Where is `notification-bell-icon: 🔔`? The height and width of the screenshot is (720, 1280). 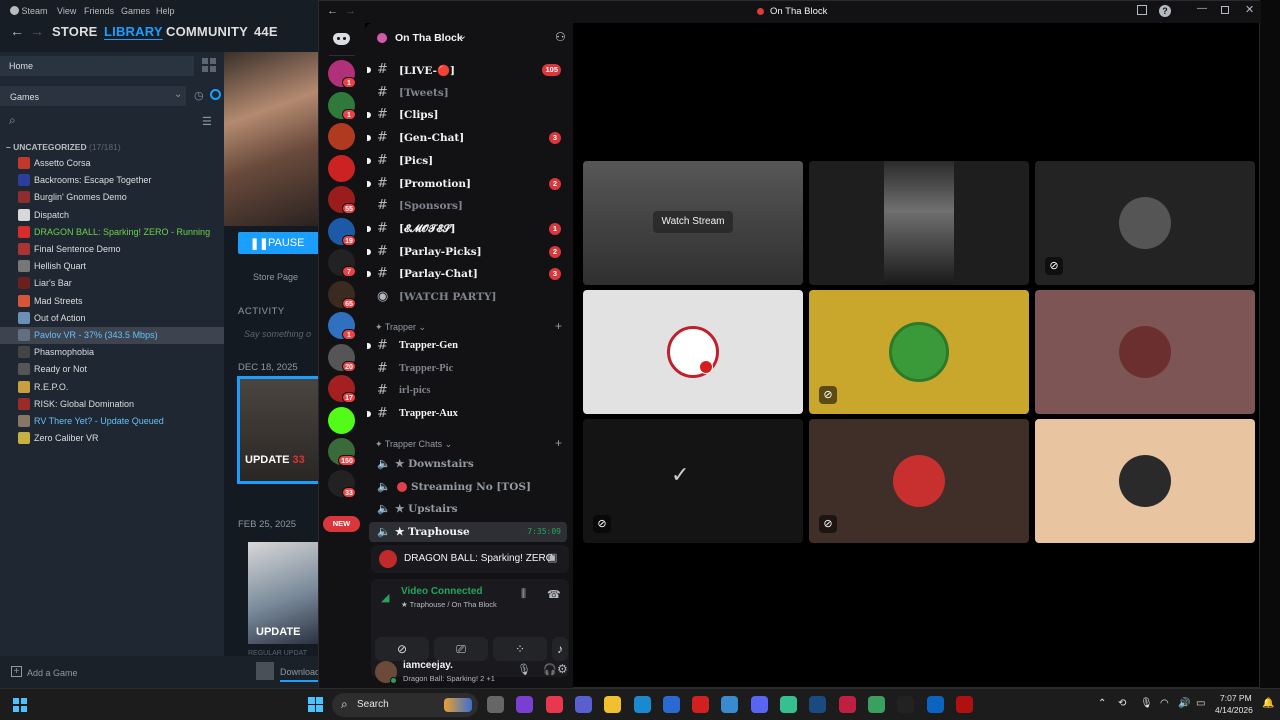 notification-bell-icon: 🔔 is located at coordinates (1268, 703).